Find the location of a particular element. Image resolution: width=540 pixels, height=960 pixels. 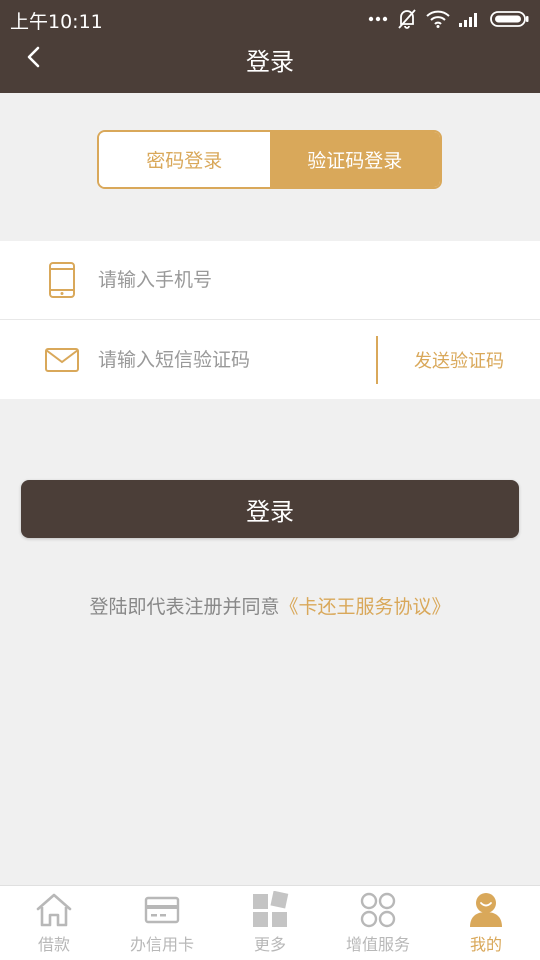

nav-item-loan: 借款 is located at coordinates (54, 923).